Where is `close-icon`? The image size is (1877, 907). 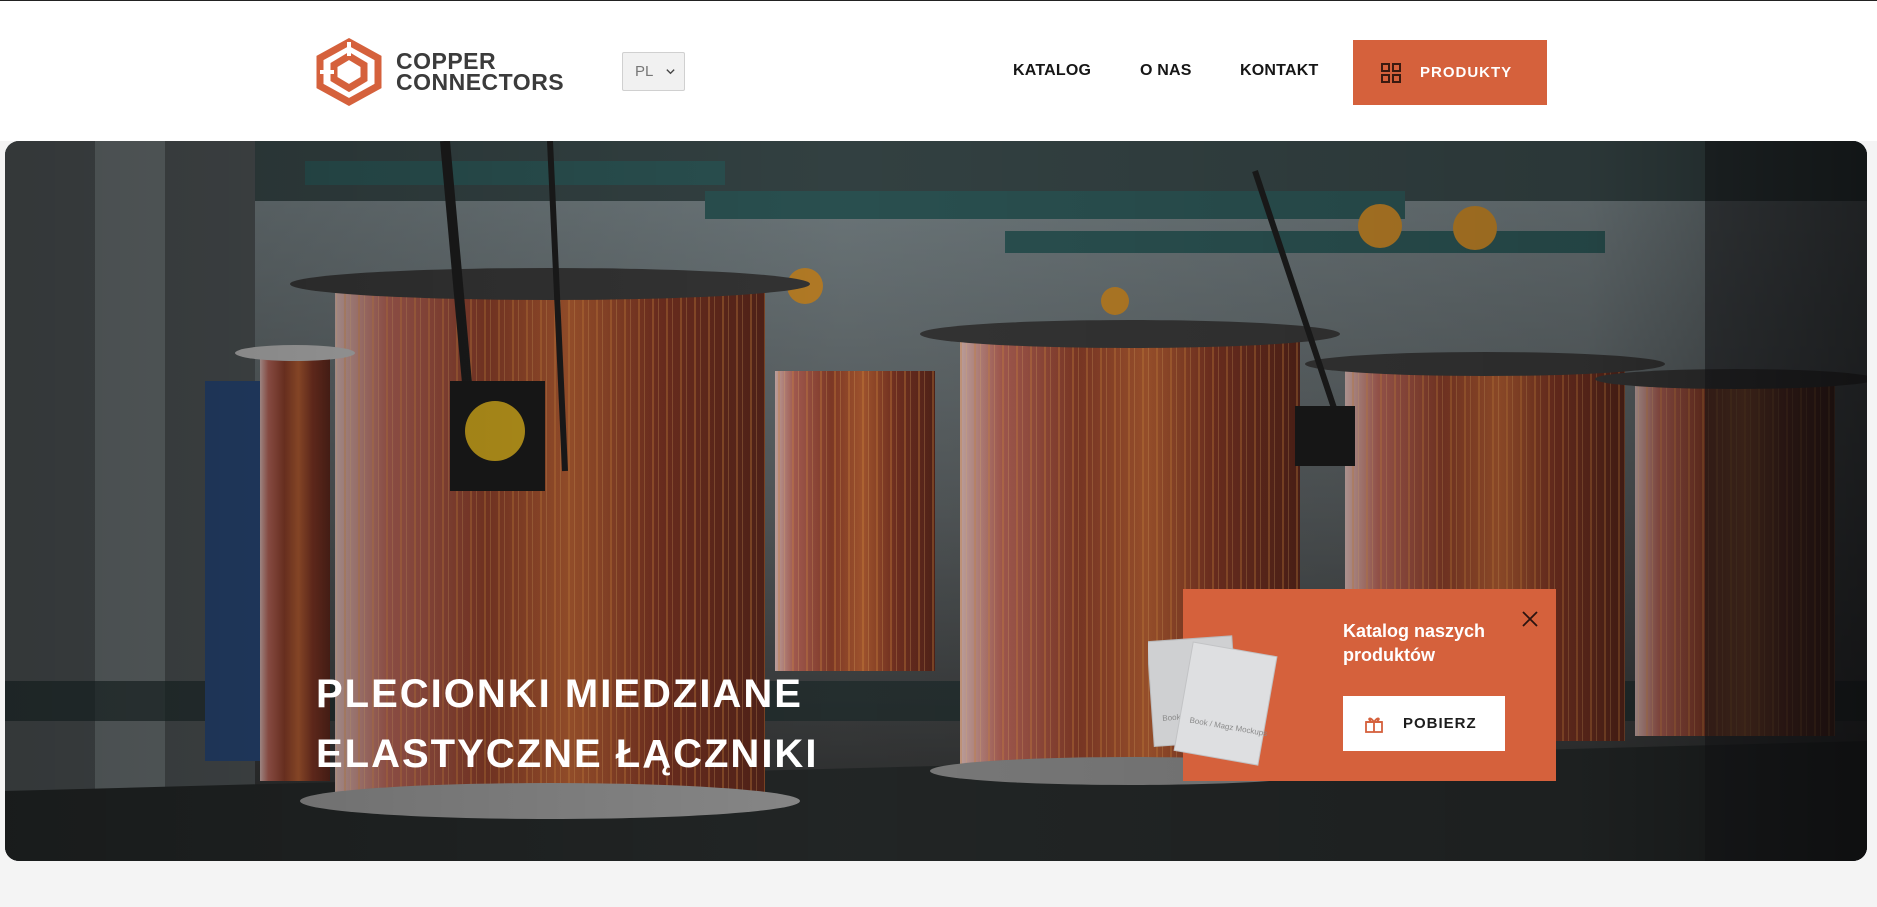
close-icon is located at coordinates (1530, 619).